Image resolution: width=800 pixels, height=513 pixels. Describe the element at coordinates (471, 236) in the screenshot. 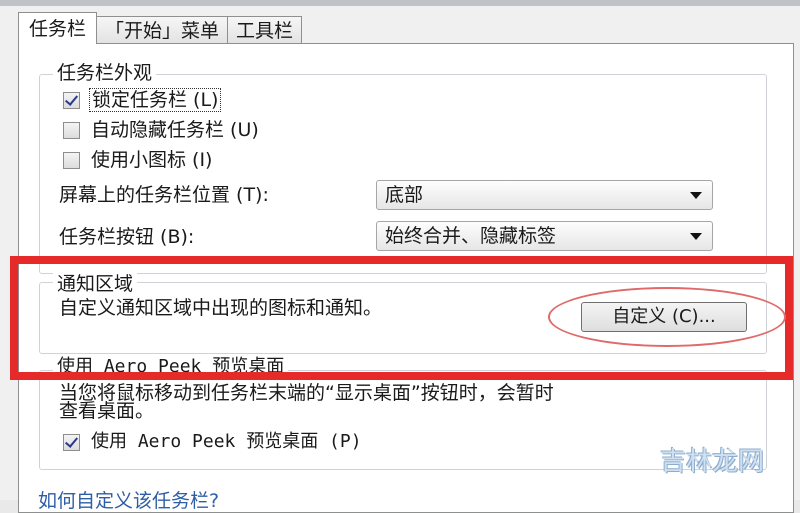

I see `buttons-select-value: 始终合并、隐藏标签` at that location.